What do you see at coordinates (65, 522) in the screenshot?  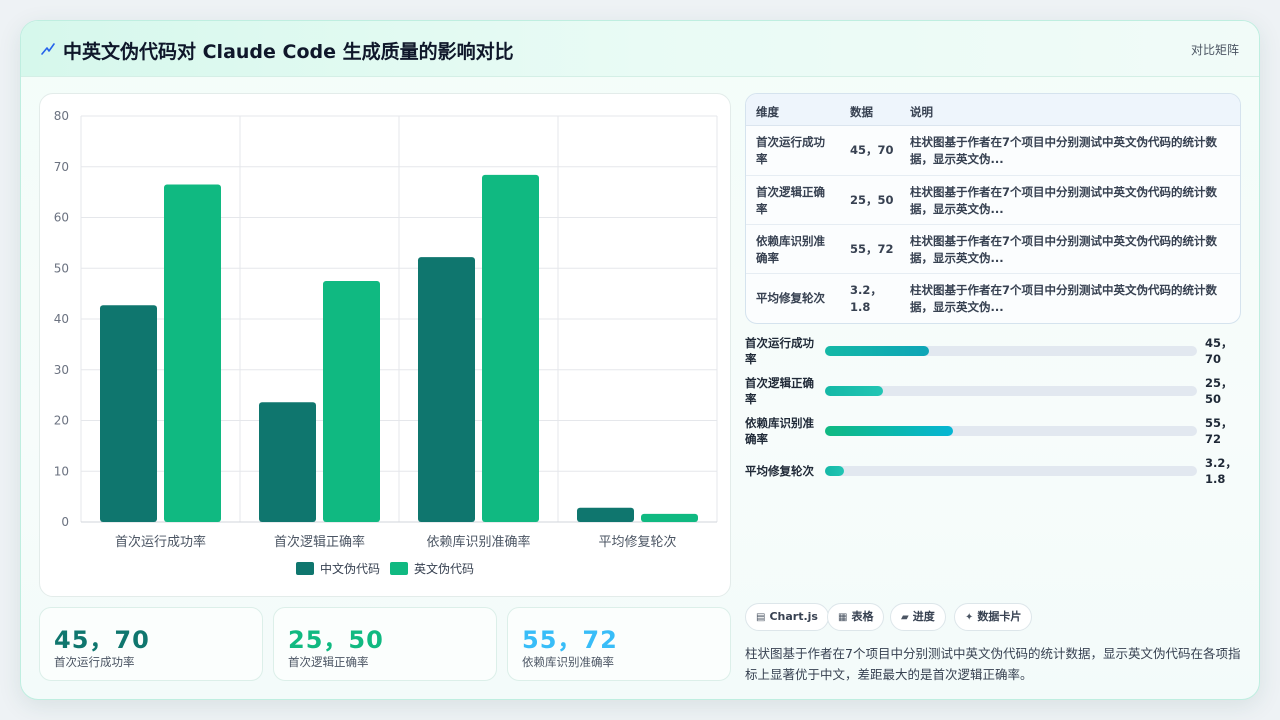 I see `y-tick-label: 0` at bounding box center [65, 522].